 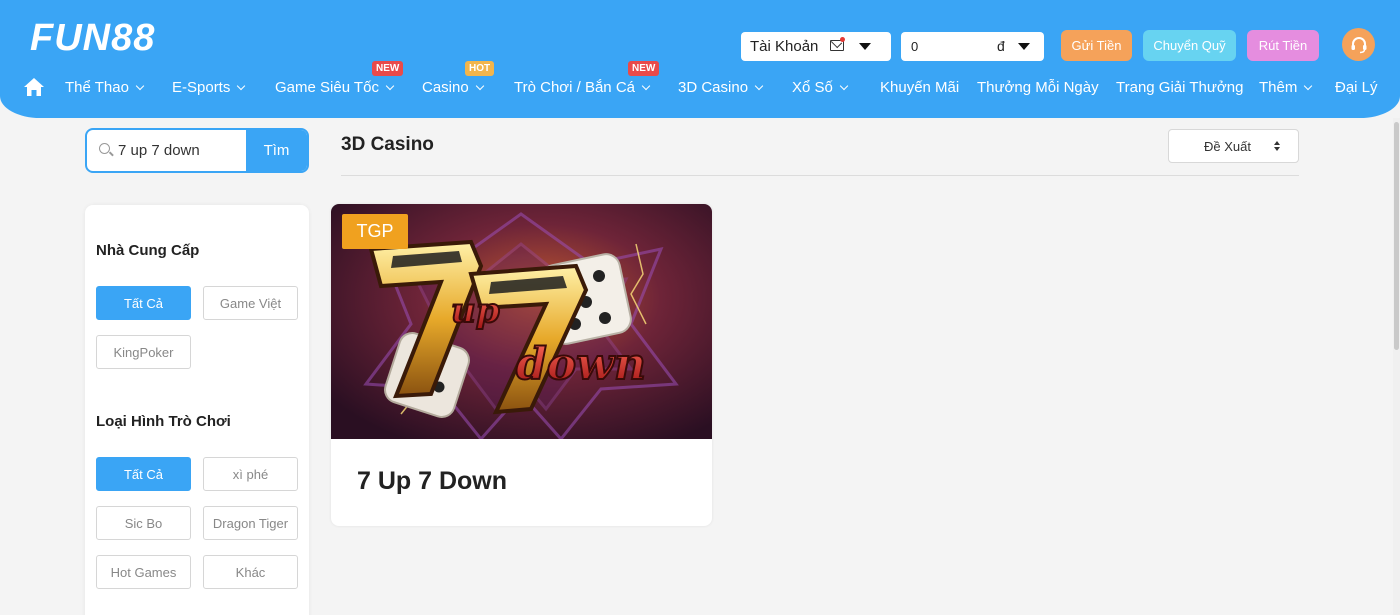 What do you see at coordinates (1278, 87) in the screenshot?
I see `nav-label: Thêm` at bounding box center [1278, 87].